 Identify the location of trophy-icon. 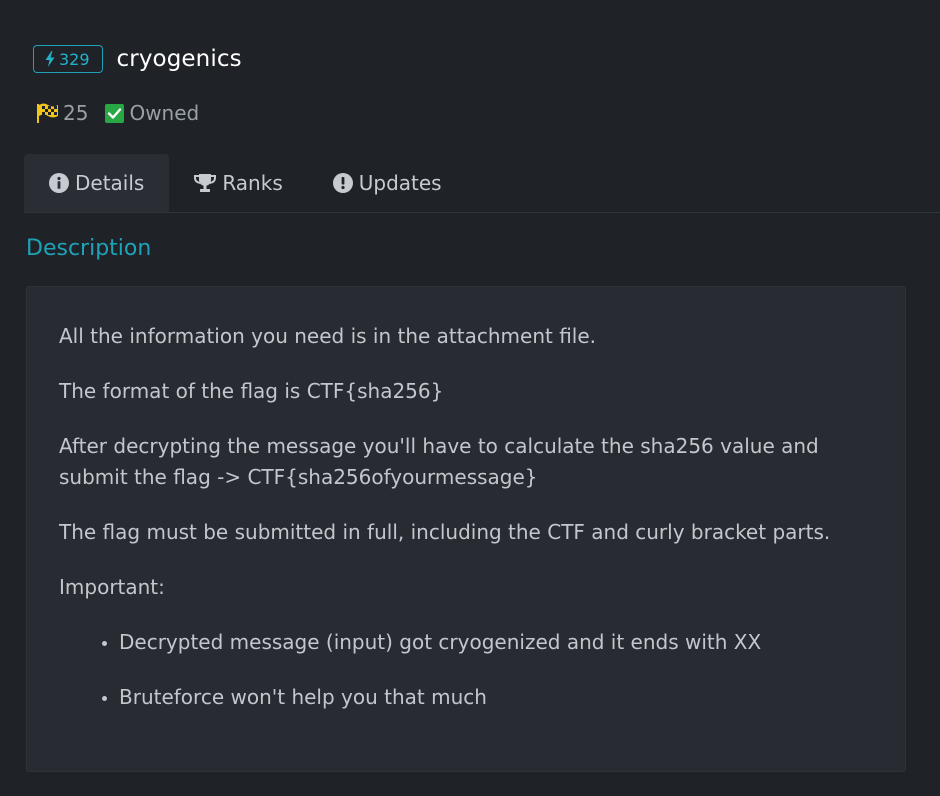
(205, 183).